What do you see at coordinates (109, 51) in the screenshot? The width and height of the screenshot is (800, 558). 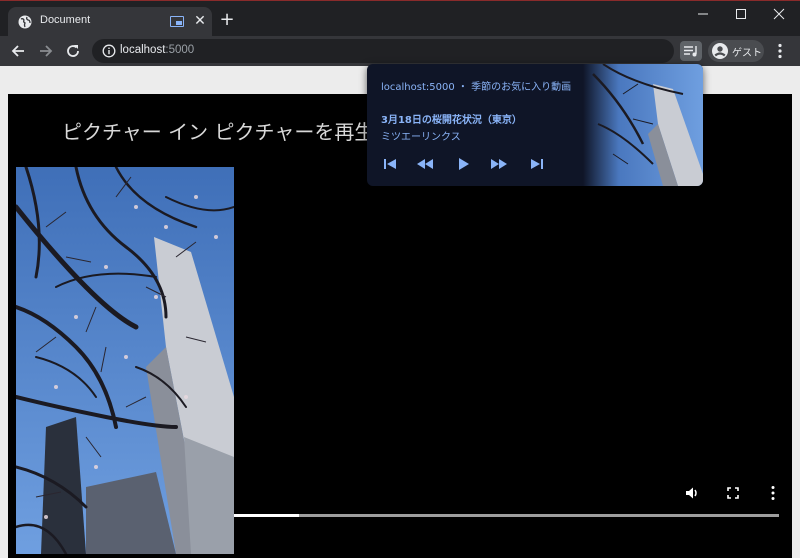 I see `info-icon` at bounding box center [109, 51].